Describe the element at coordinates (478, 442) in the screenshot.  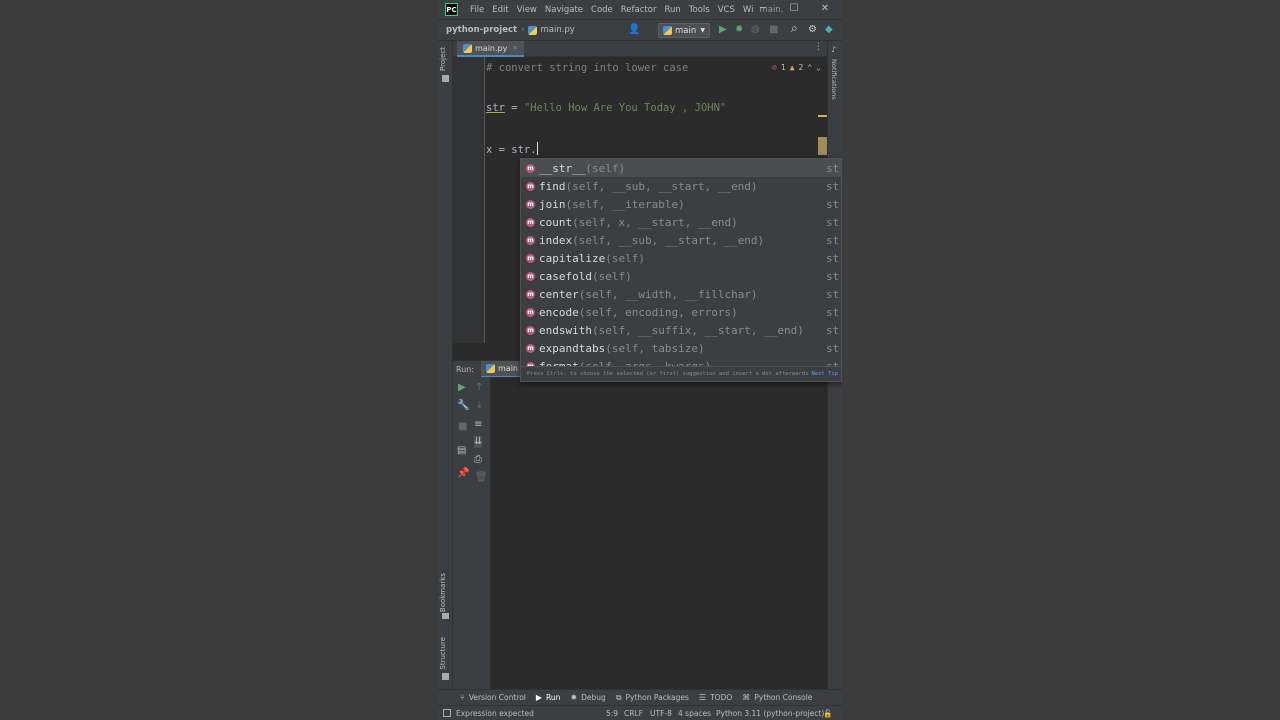
I see `scroll-to-end-icon: ⇊` at that location.